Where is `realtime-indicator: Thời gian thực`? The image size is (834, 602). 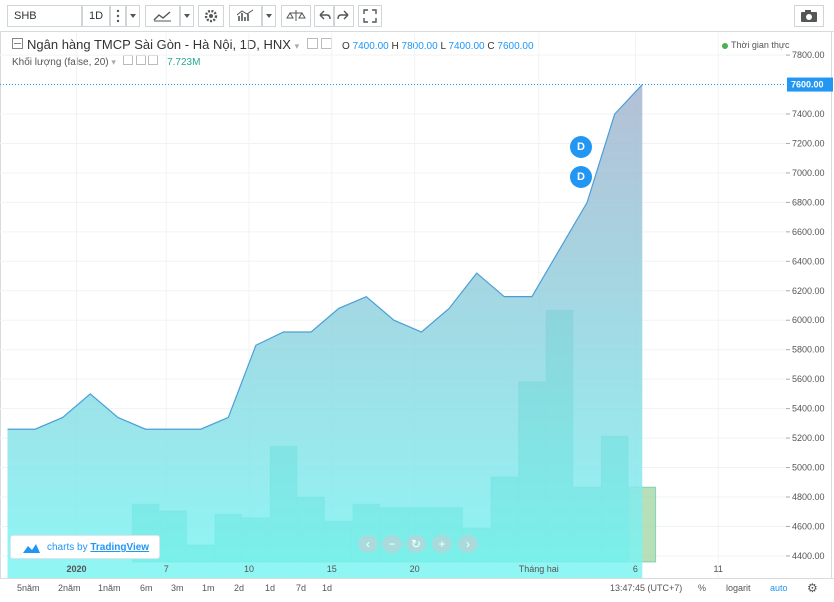 realtime-indicator: Thời gian thực is located at coordinates (755, 45).